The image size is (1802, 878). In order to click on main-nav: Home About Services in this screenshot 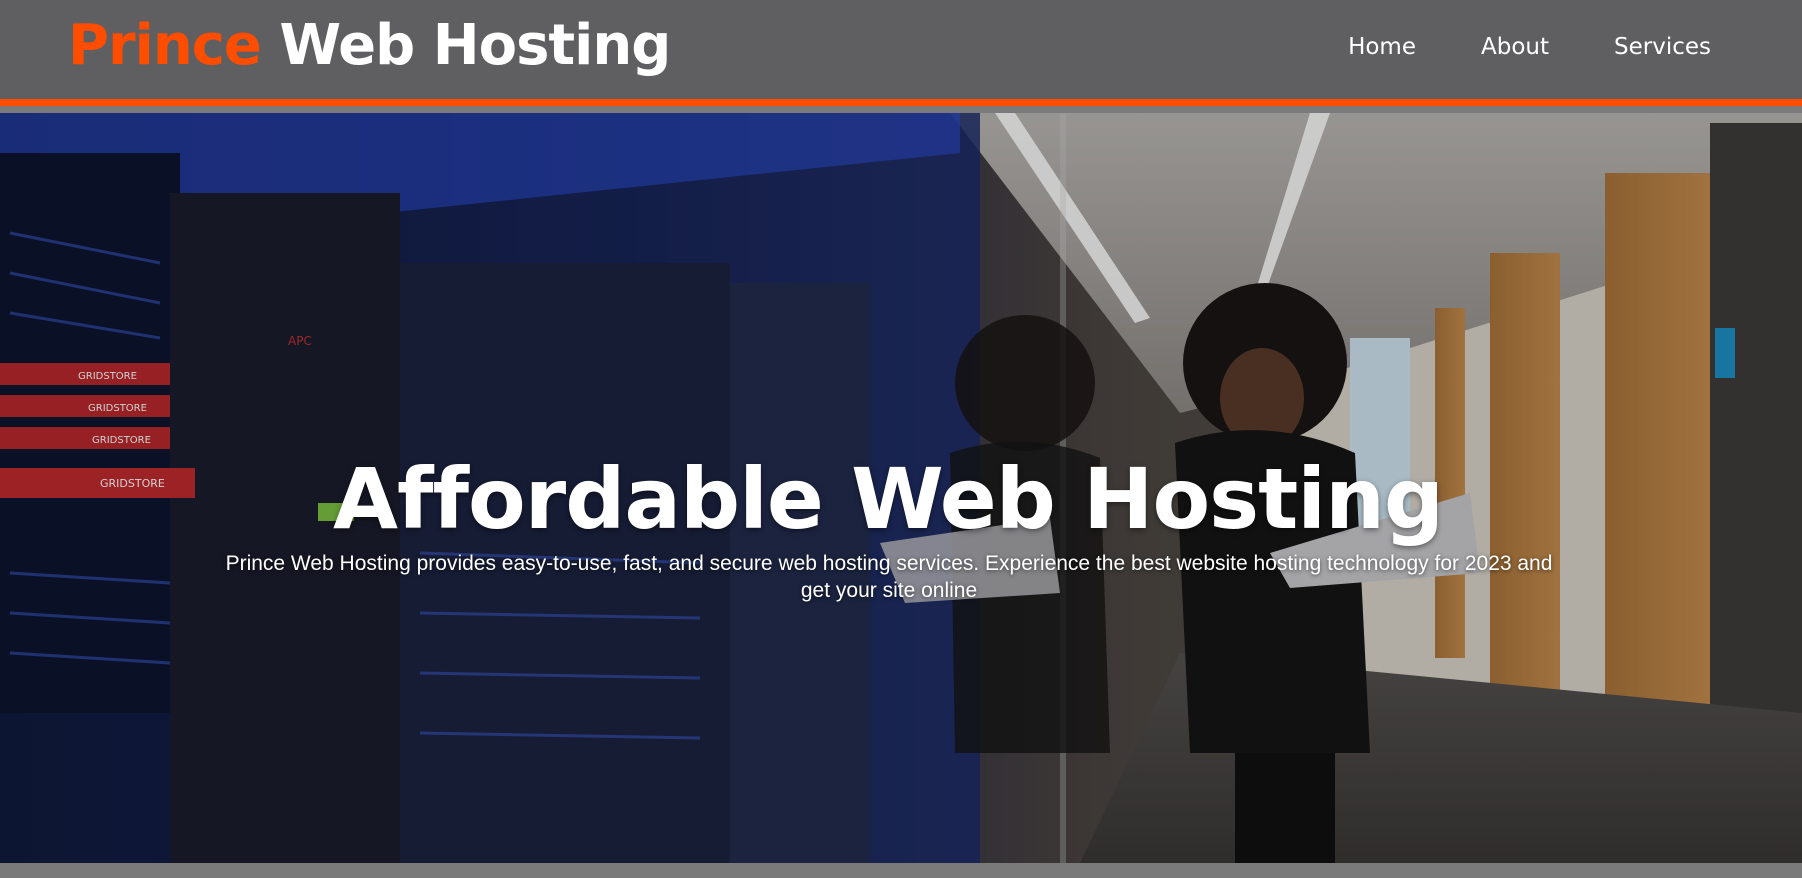, I will do `click(1497, 47)`.